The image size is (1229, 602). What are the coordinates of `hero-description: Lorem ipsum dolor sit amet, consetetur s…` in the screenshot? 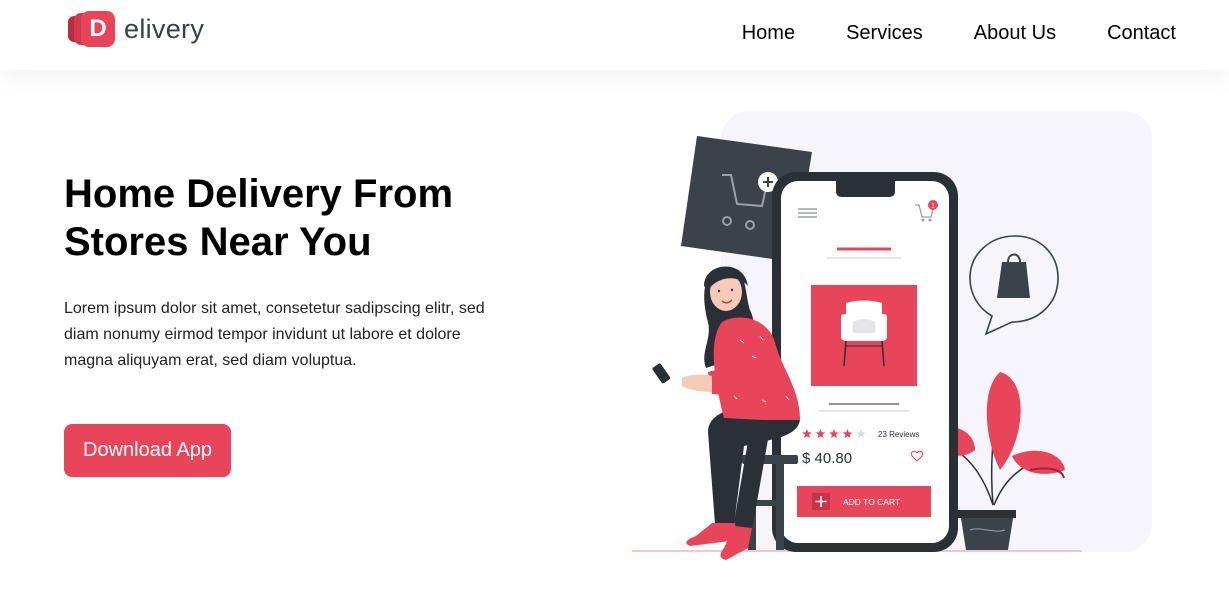 It's located at (274, 334).